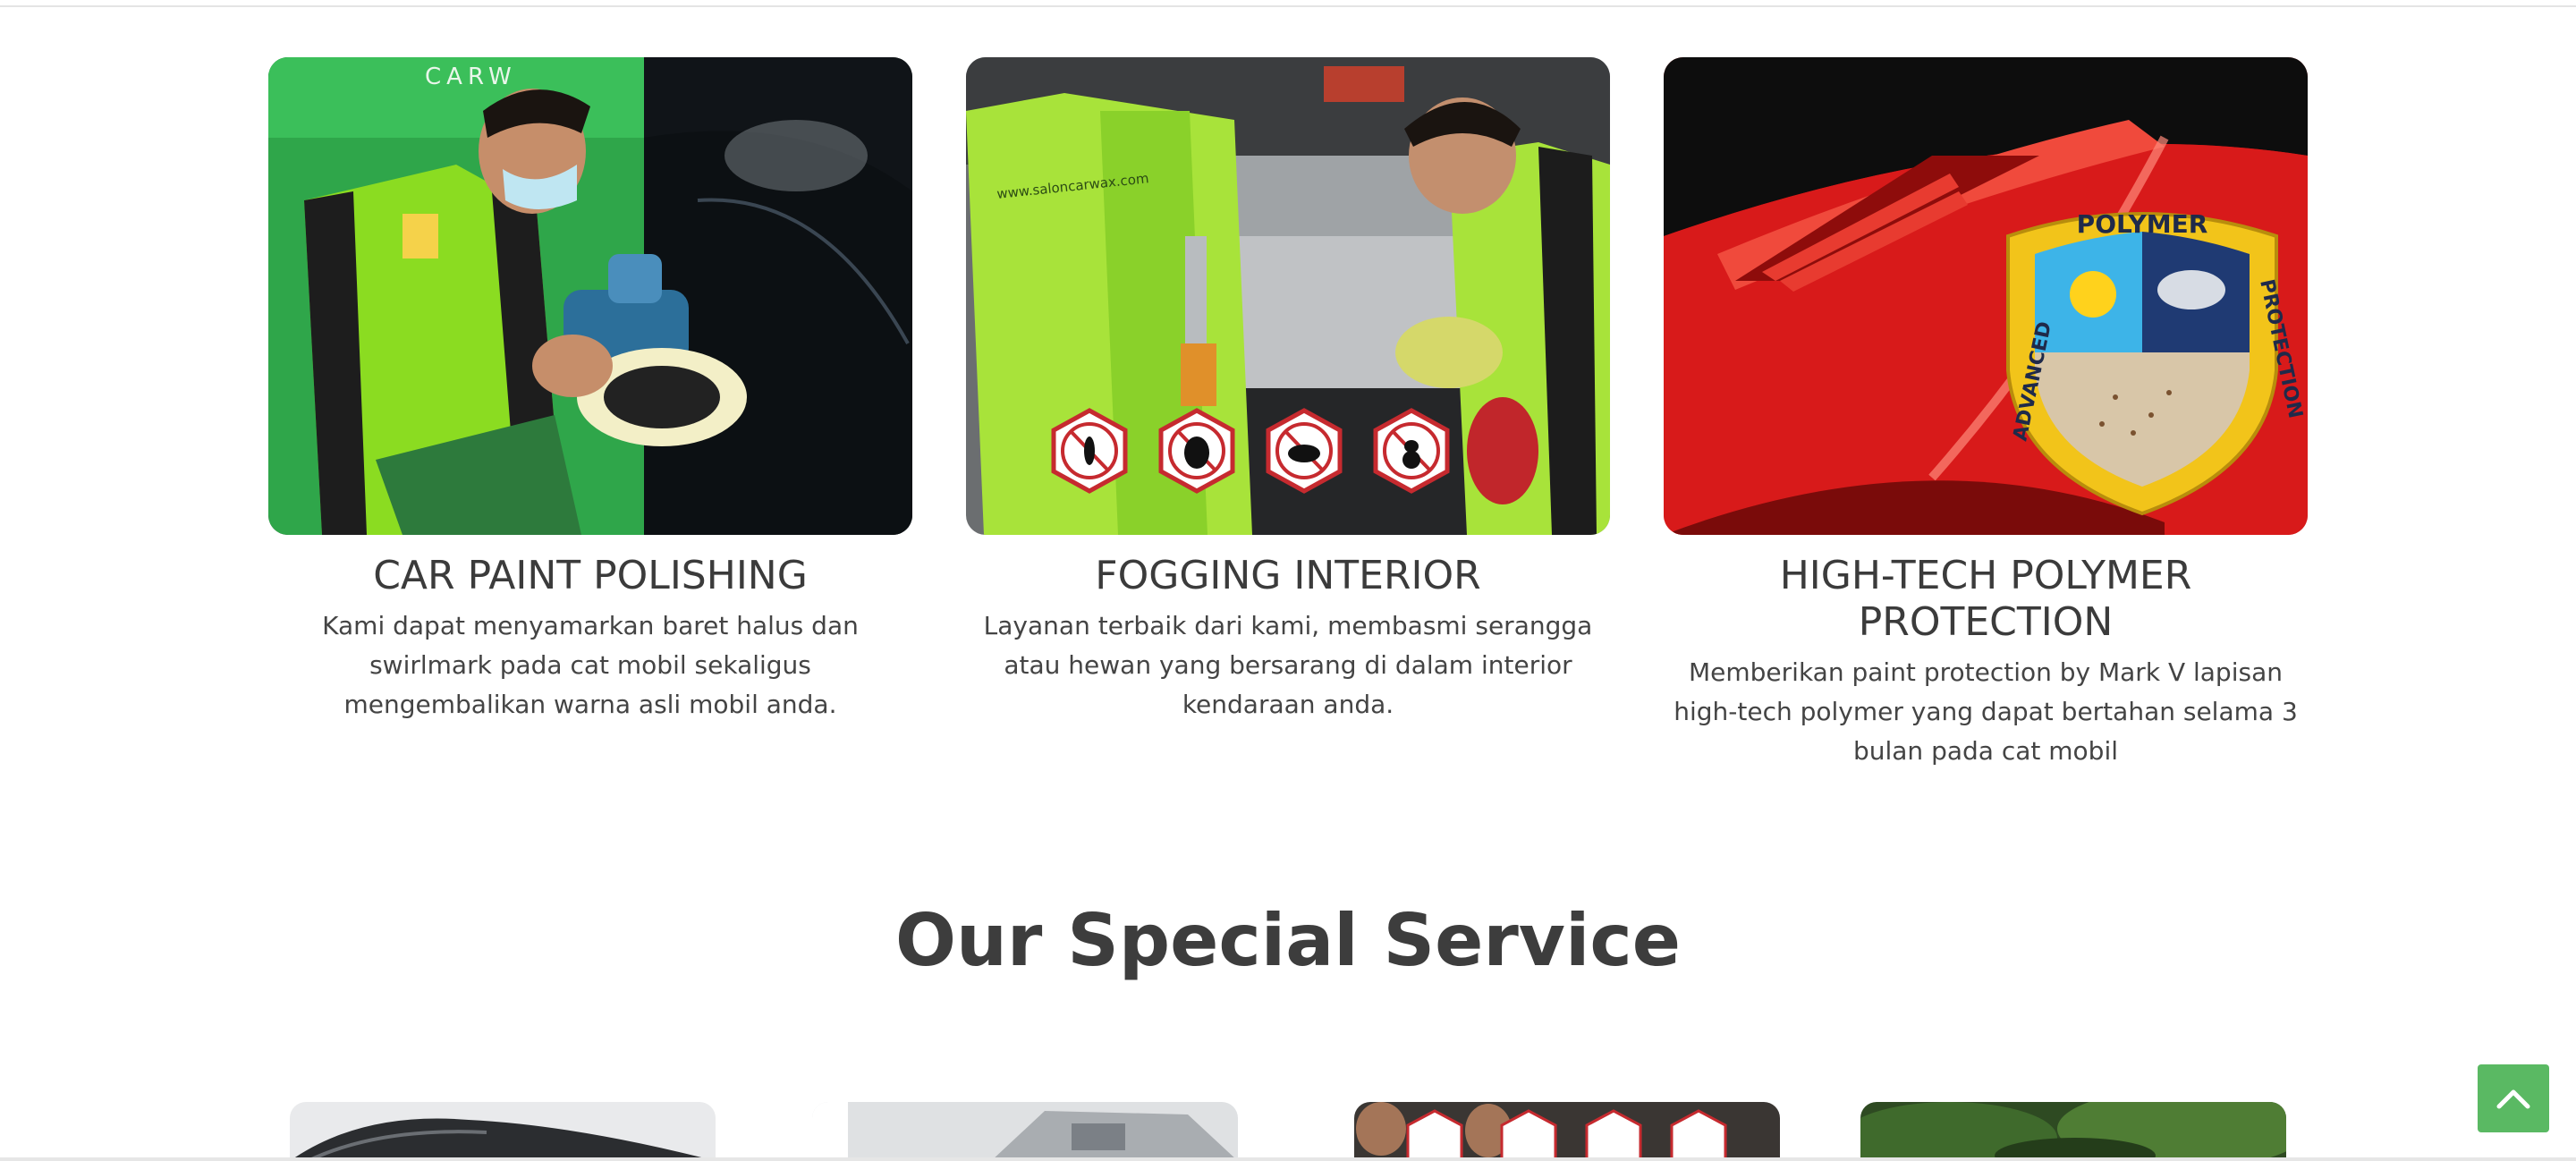 This screenshot has width=2576, height=1161. Describe the element at coordinates (1985, 599) in the screenshot. I see `service-title: HIGH-TECH POLYMER PROTECTION` at that location.